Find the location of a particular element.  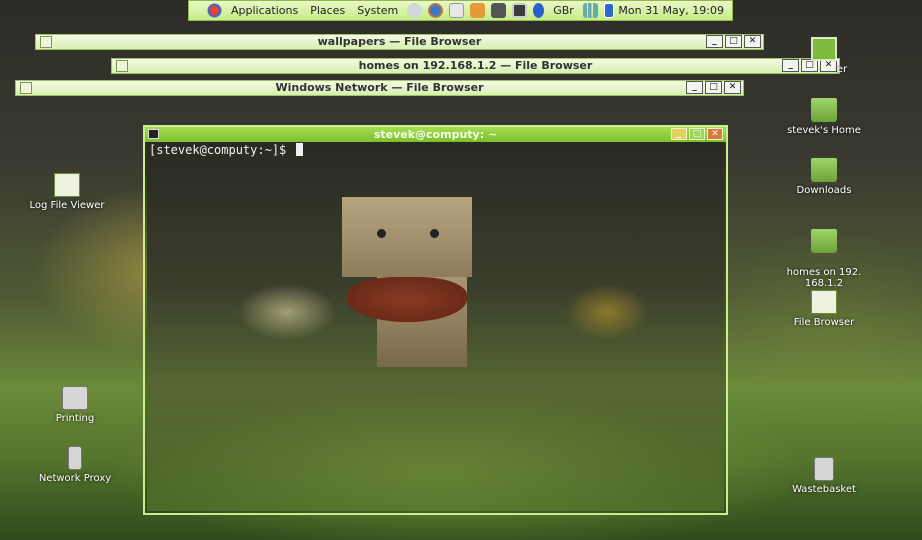

desktop-icon-label: Printing is located at coordinates (75, 418).